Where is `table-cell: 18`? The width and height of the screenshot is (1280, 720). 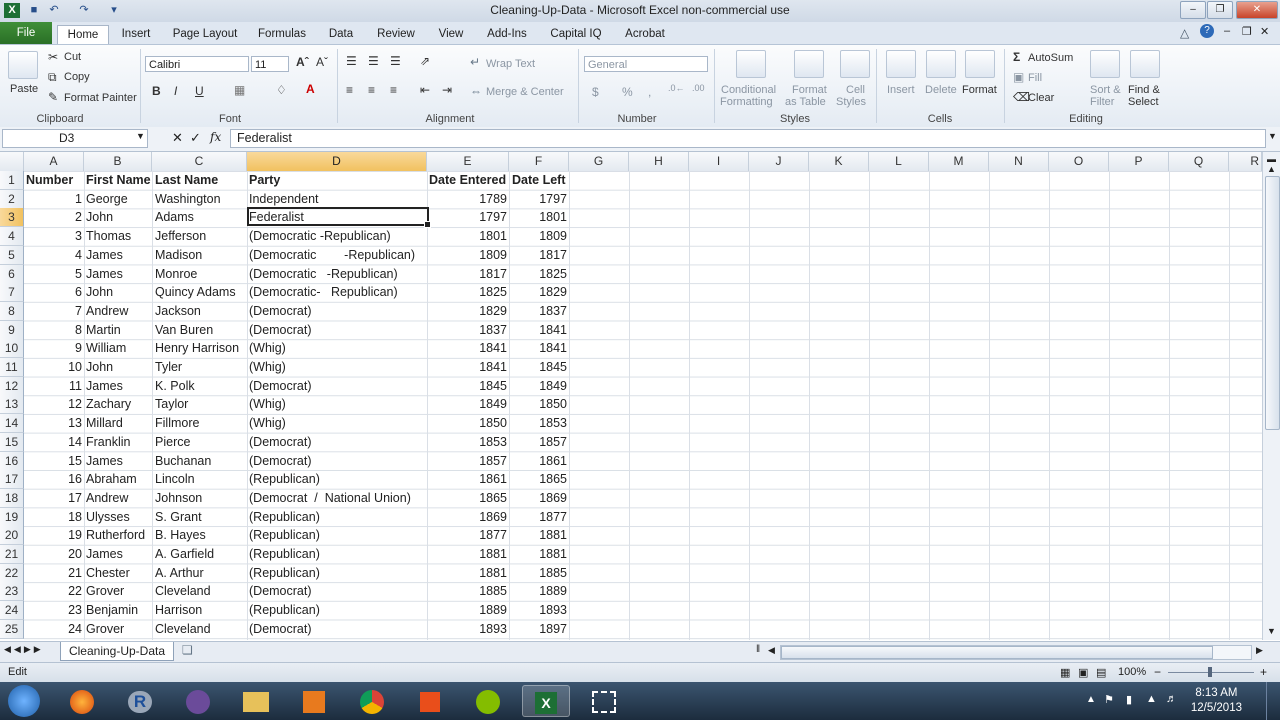 table-cell: 18 is located at coordinates (54, 517).